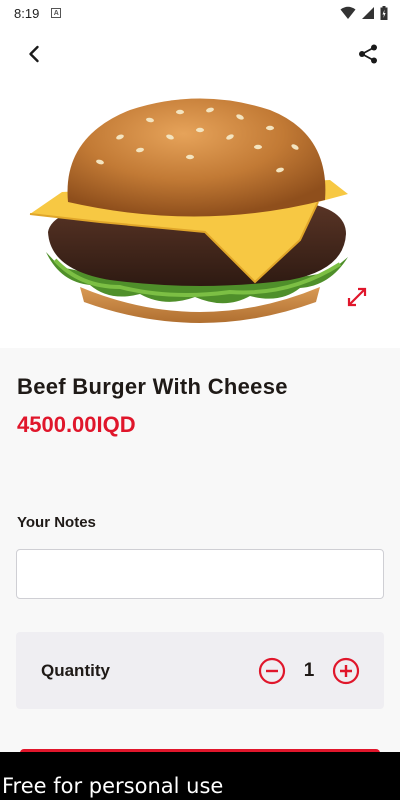 The height and width of the screenshot is (800, 400). I want to click on back-arrow-icon, so click(34, 54).